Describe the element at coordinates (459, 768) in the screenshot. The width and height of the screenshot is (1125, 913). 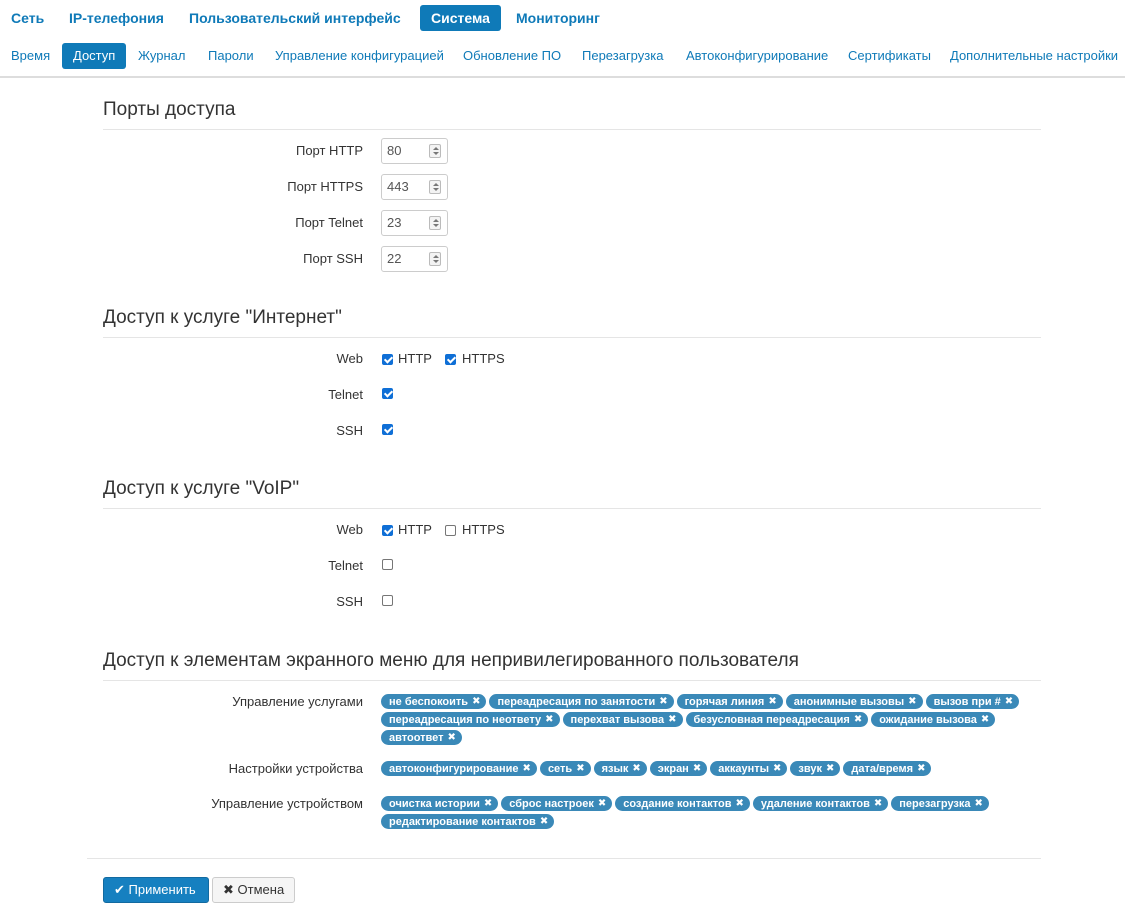
I see `menu-item-tag: автоконфигурирование ✖` at that location.